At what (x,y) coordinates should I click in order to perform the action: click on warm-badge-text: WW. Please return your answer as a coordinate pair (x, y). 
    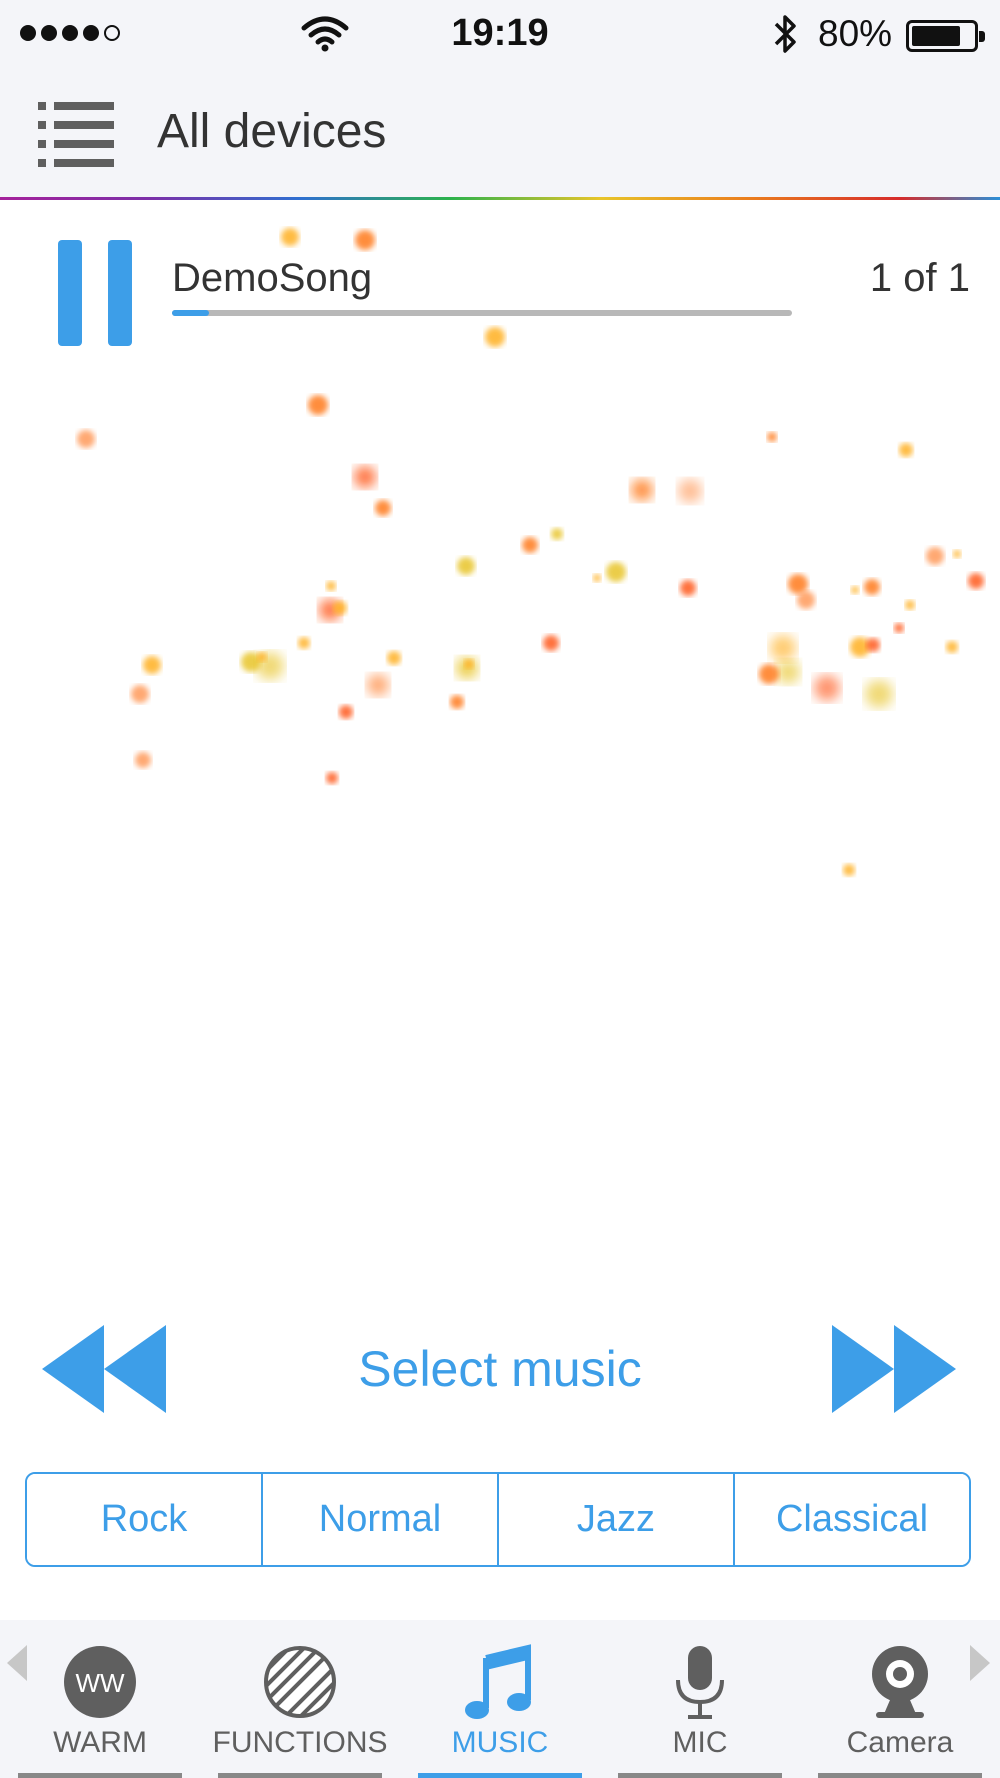
    Looking at the image, I should click on (100, 1683).